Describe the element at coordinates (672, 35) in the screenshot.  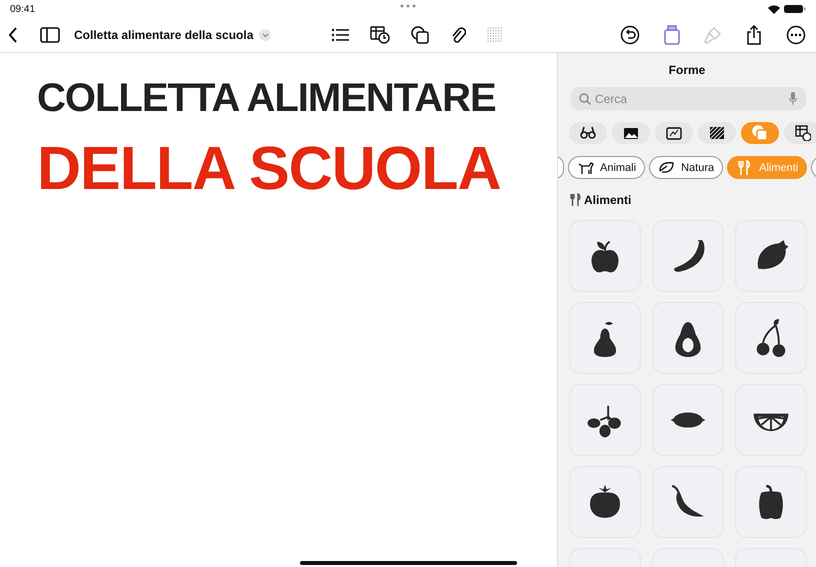
I see `format-icon` at that location.